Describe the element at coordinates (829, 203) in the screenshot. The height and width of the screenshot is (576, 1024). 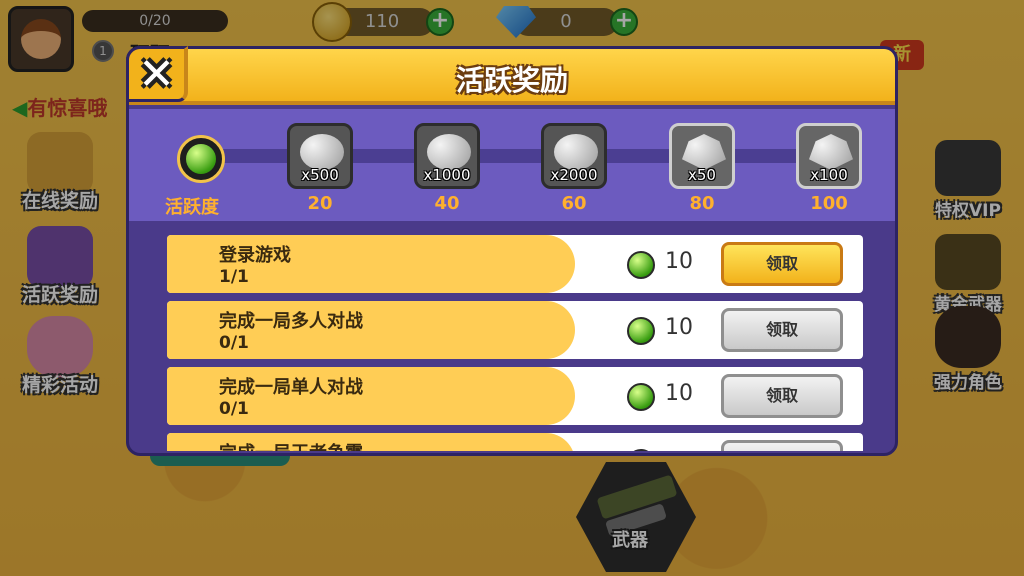
I see `milestone-threshold: 100` at that location.